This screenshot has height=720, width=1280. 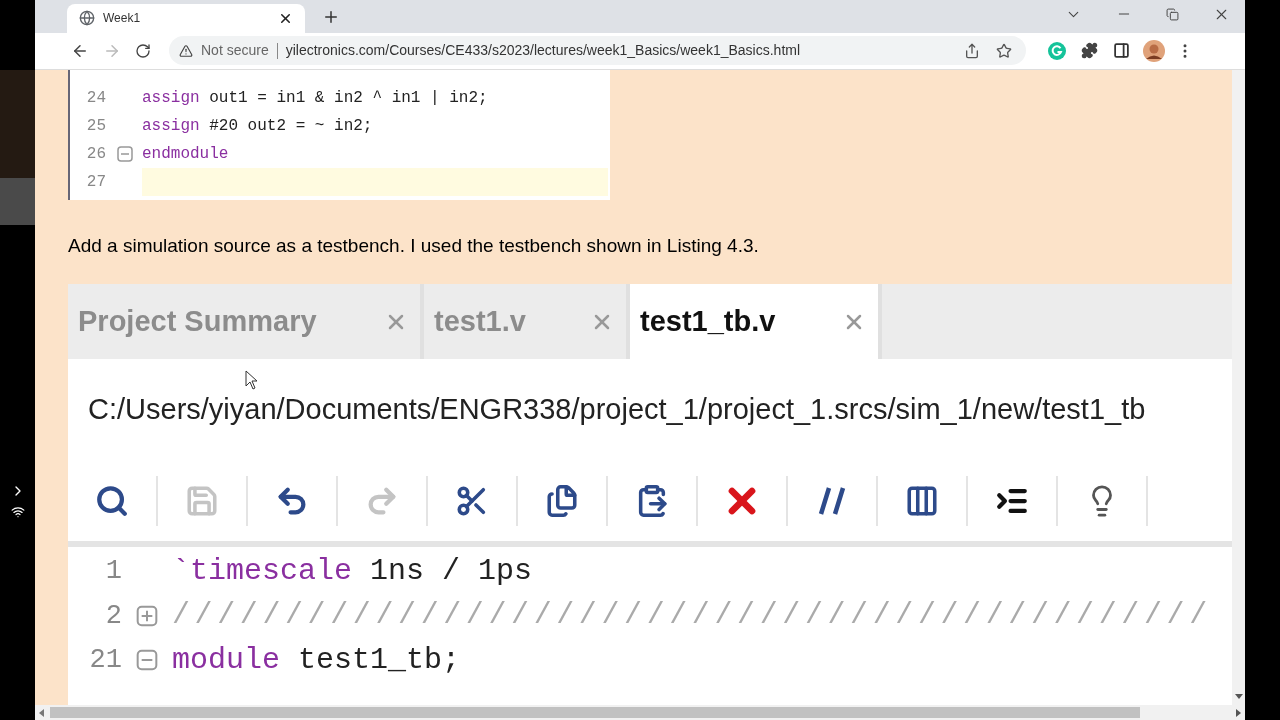 What do you see at coordinates (922, 501) in the screenshot?
I see `columns-icon` at bounding box center [922, 501].